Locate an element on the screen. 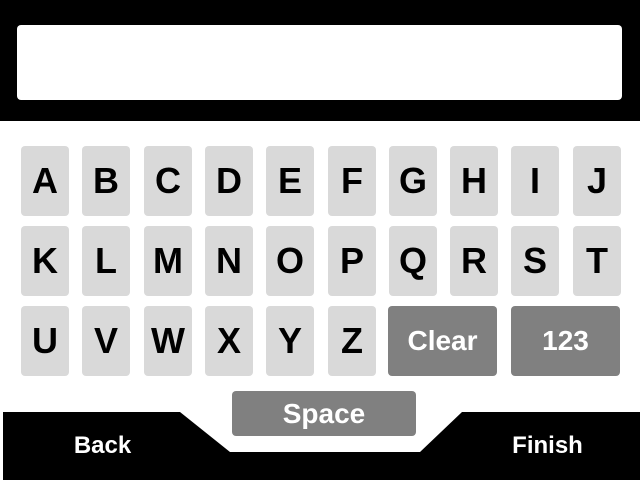 The image size is (640, 480). key-u: U is located at coordinates (45, 341).